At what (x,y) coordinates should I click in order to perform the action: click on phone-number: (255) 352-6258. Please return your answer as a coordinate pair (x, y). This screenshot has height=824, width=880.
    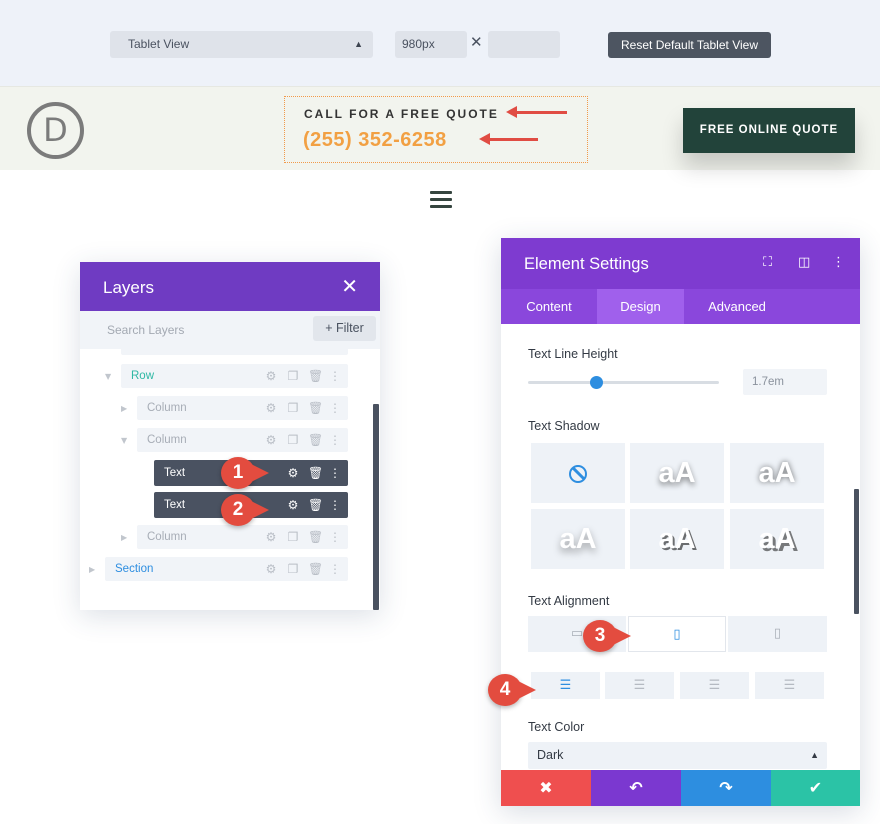
    Looking at the image, I should click on (375, 140).